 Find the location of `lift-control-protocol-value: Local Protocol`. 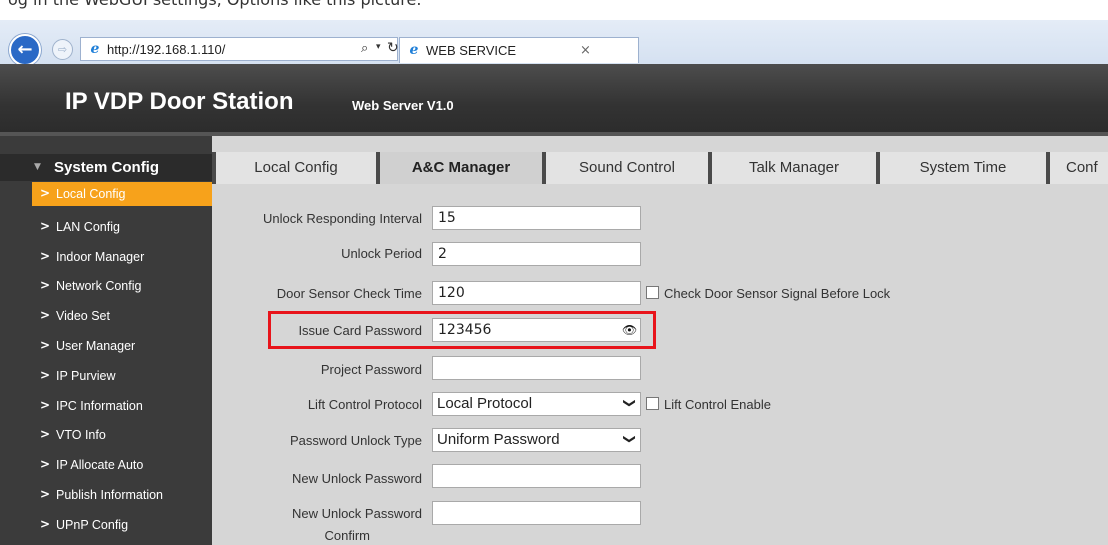

lift-control-protocol-value: Local Protocol is located at coordinates (485, 403).